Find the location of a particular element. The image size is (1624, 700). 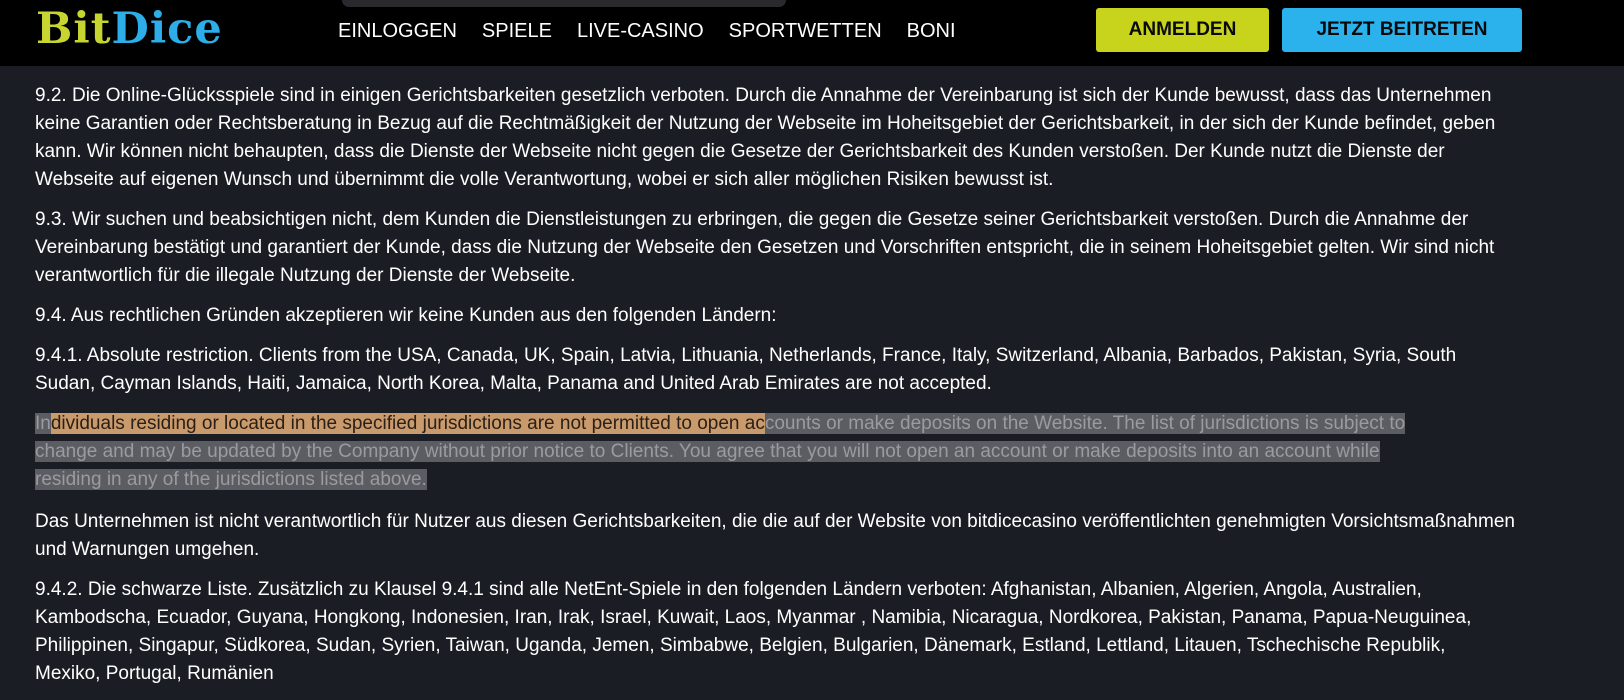

logo-dice: Dice is located at coordinates (167, 29).